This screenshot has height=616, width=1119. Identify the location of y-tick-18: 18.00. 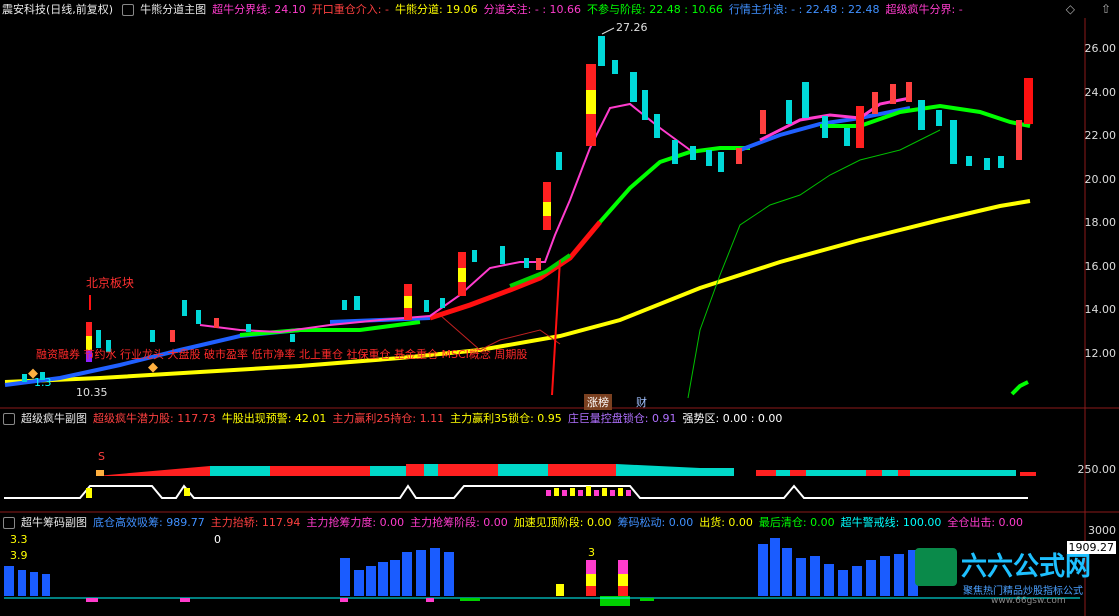
(1100, 222).